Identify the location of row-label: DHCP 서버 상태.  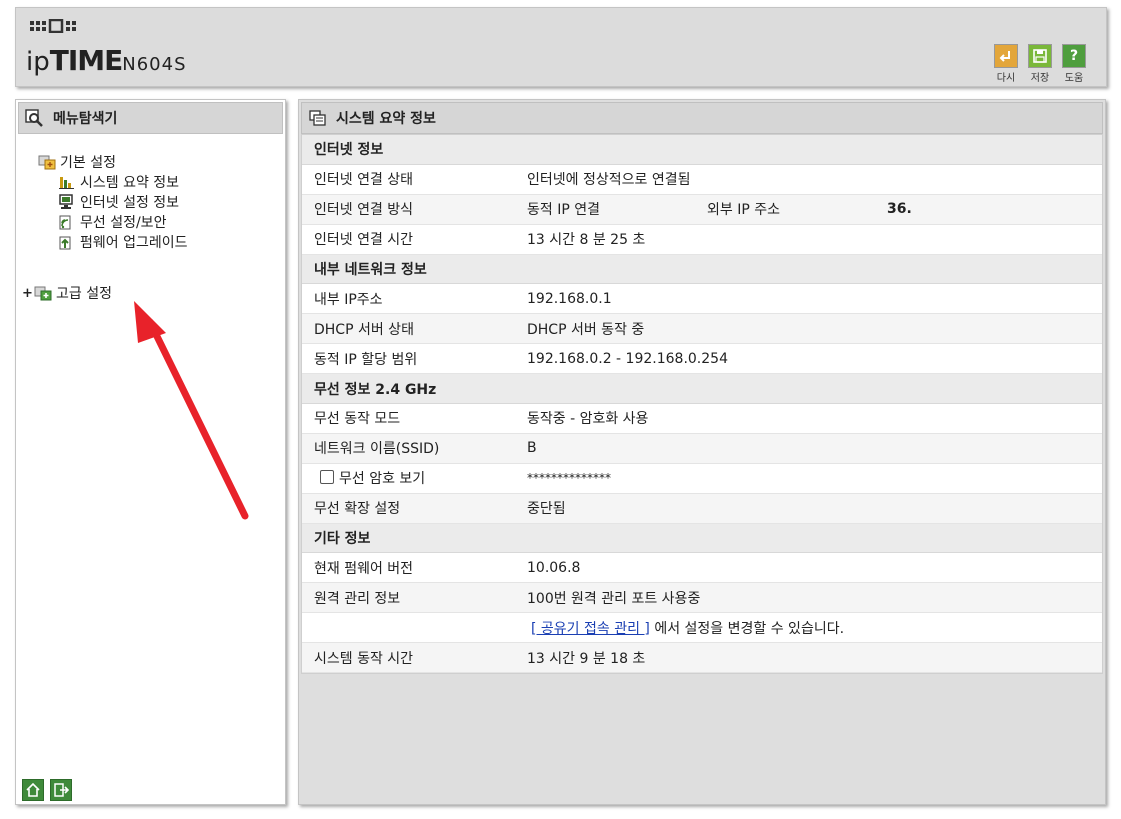
(364, 329).